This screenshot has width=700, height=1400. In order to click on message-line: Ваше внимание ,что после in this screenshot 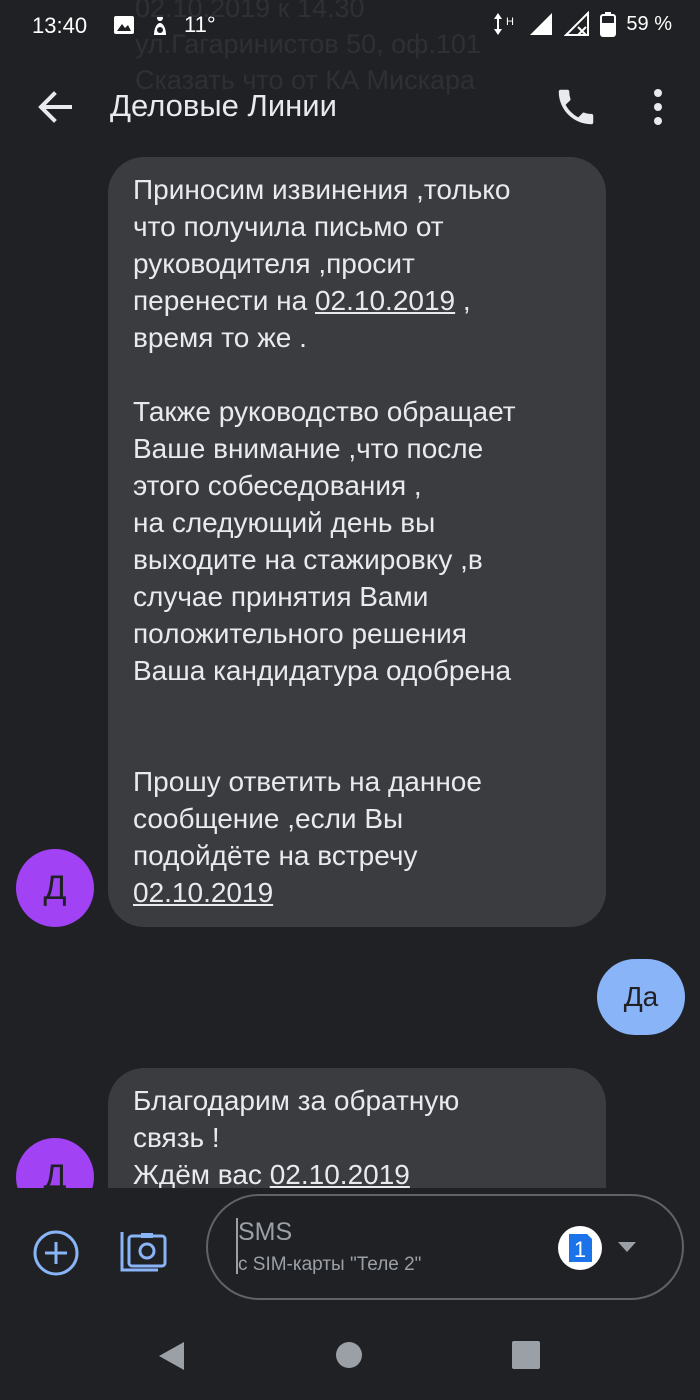, I will do `click(308, 448)`.